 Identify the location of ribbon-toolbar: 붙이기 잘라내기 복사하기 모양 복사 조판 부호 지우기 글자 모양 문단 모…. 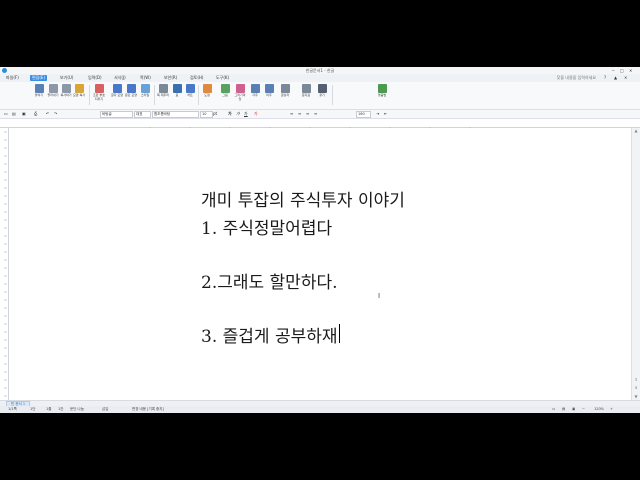
(320, 96).